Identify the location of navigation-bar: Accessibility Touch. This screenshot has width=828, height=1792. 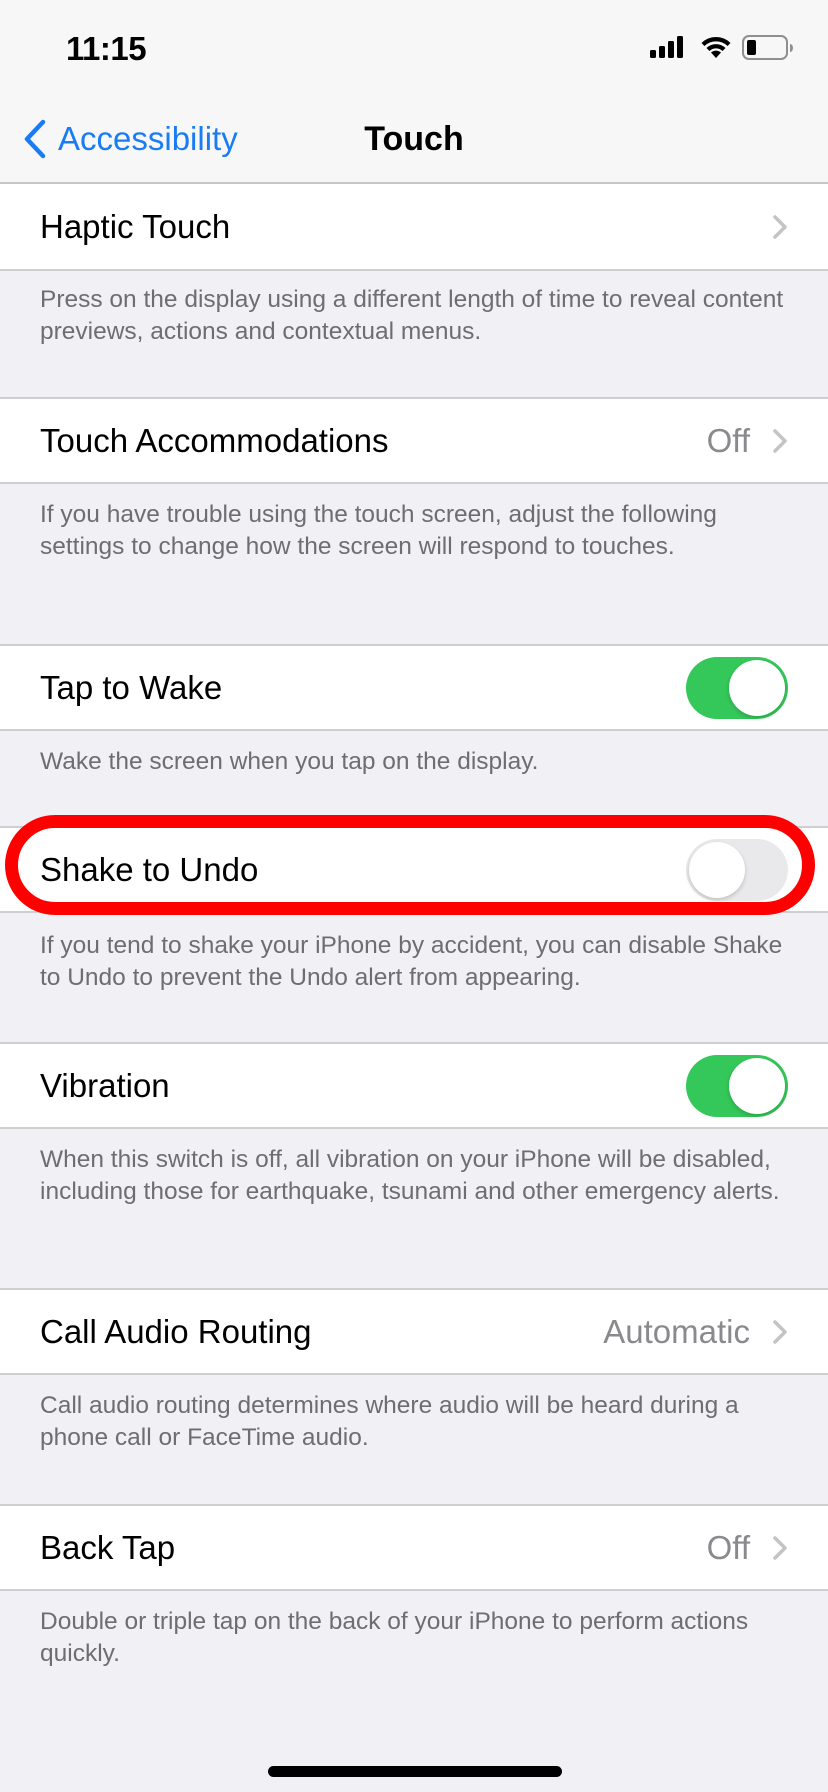
(414, 140).